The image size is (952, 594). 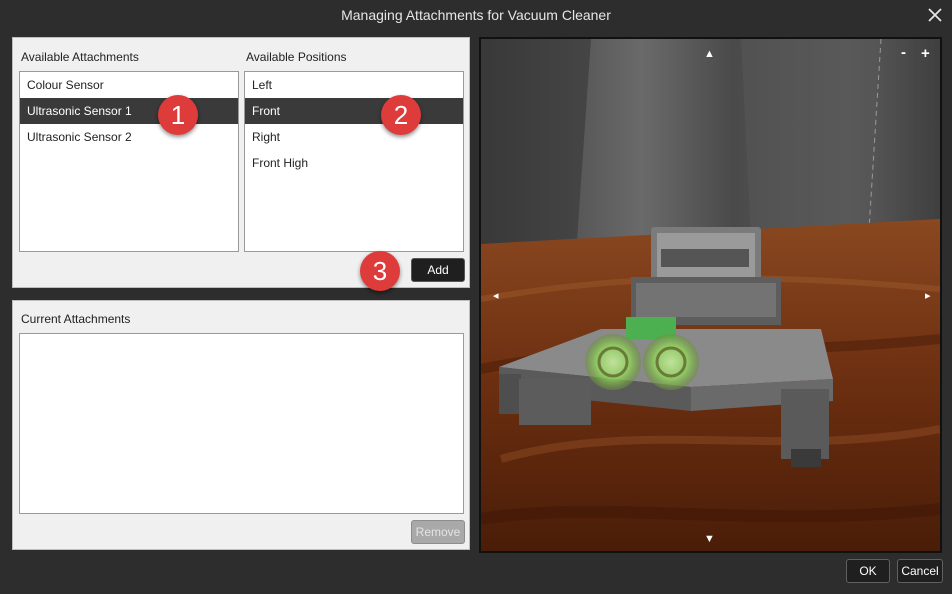 What do you see at coordinates (709, 539) in the screenshot?
I see `camera-down-arrow-icon: ▼` at bounding box center [709, 539].